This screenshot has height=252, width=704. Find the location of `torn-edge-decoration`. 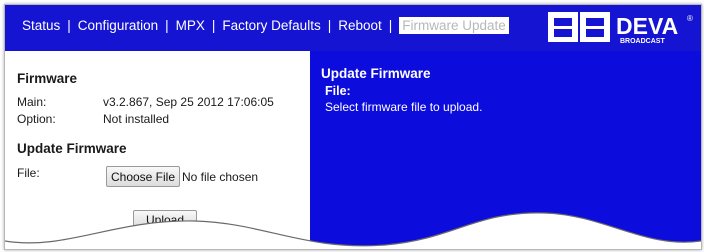

torn-edge-decoration is located at coordinates (353, 230).